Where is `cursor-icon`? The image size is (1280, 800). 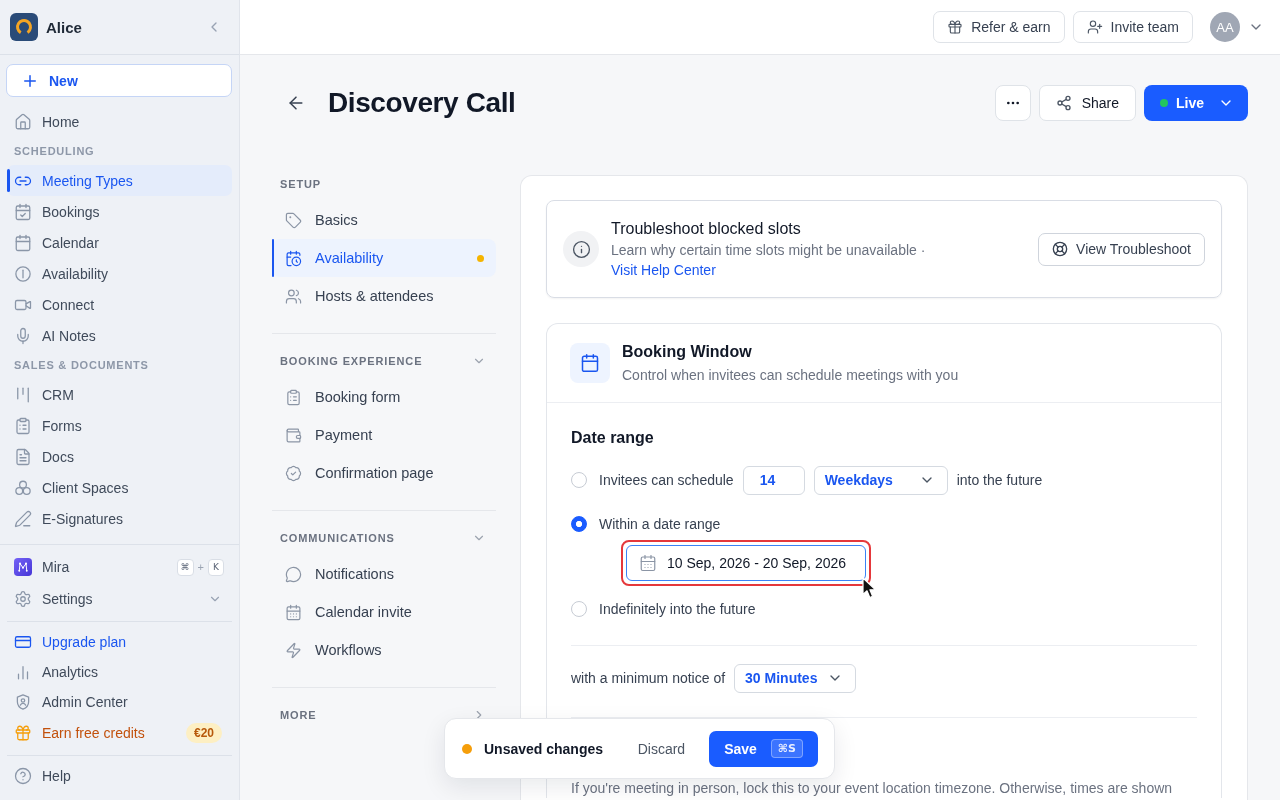 cursor-icon is located at coordinates (869, 588).